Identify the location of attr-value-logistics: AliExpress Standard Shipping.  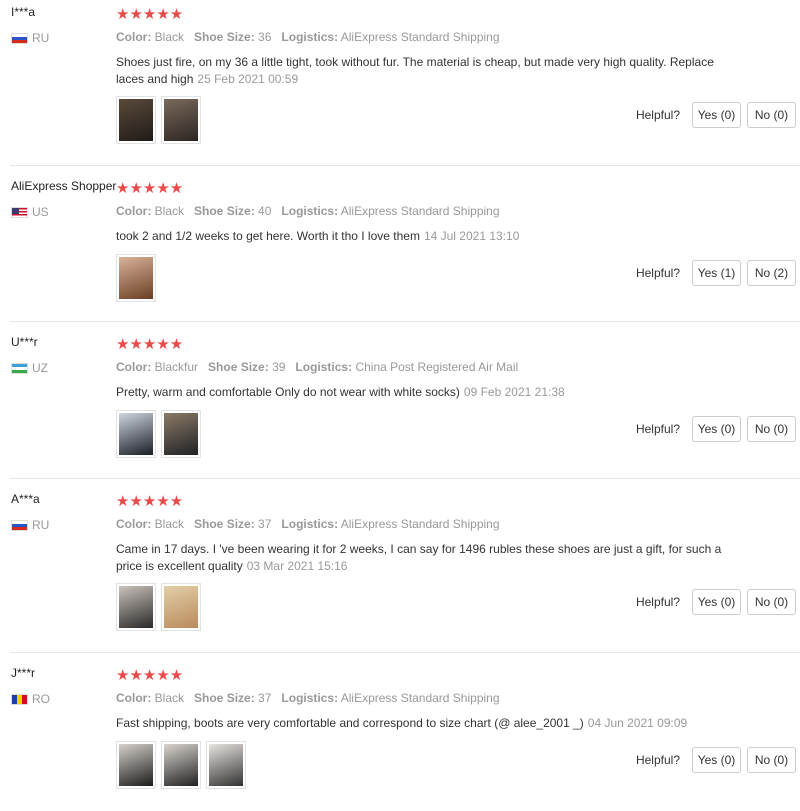
(420, 524).